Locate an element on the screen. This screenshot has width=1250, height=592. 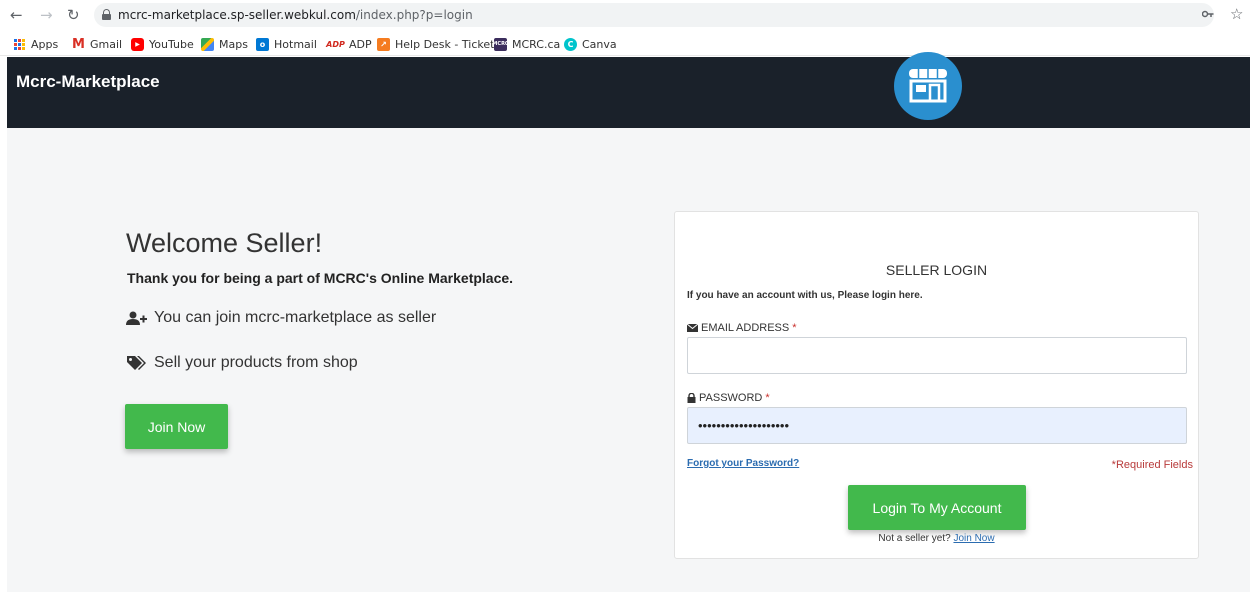
feature-sell: Sell your products from shop is located at coordinates (242, 363).